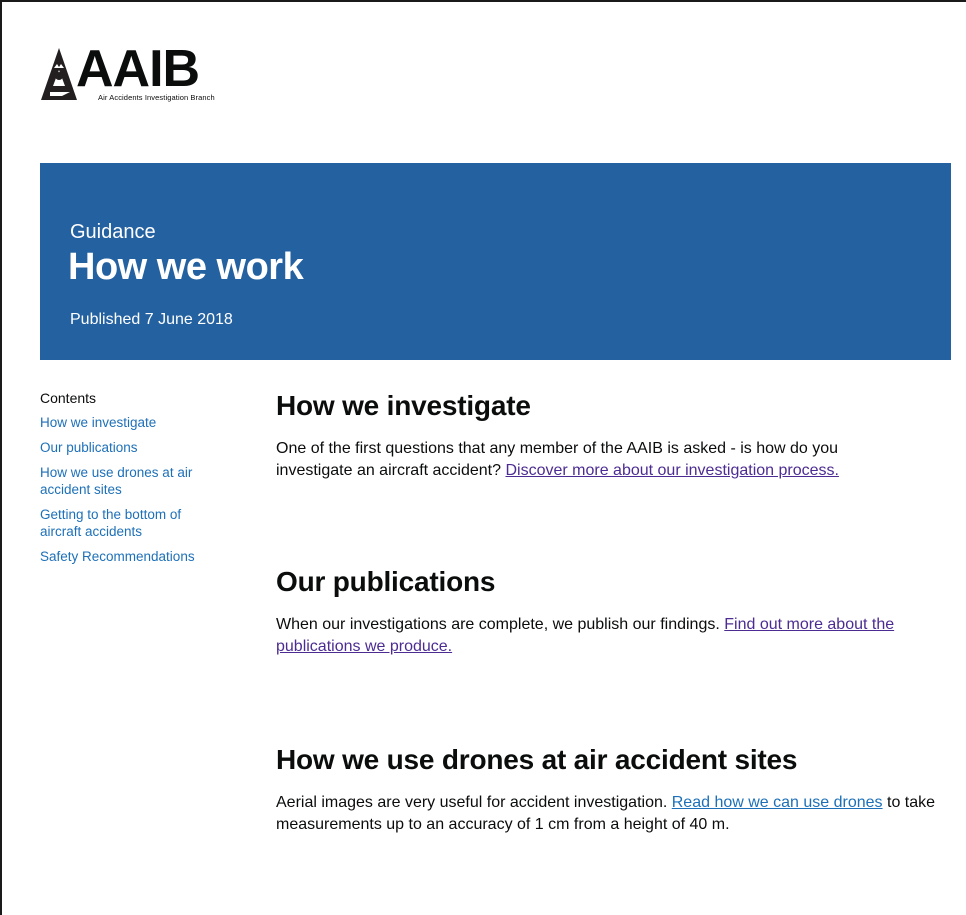 This screenshot has width=966, height=915. What do you see at coordinates (186, 267) in the screenshot?
I see `page-title: How we work` at bounding box center [186, 267].